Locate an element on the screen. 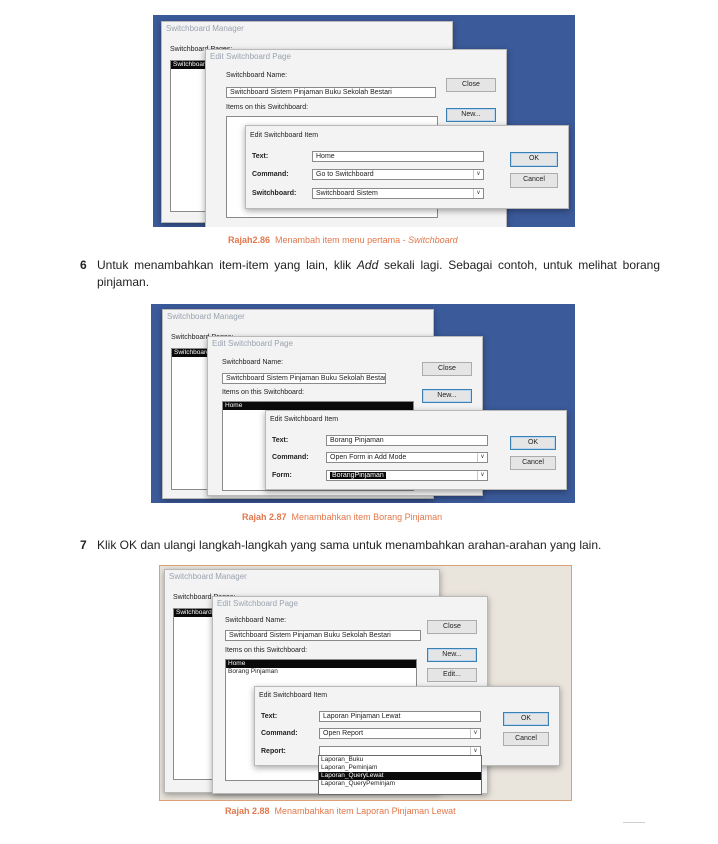  caption-emphasis: Switchboard is located at coordinates (433, 240).